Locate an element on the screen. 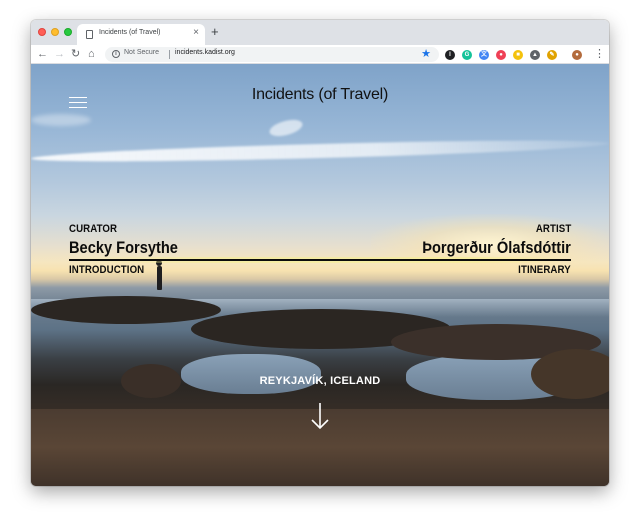 The height and width of the screenshot is (527, 640). browser-menu-icon: ⋮ is located at coordinates (599, 54).